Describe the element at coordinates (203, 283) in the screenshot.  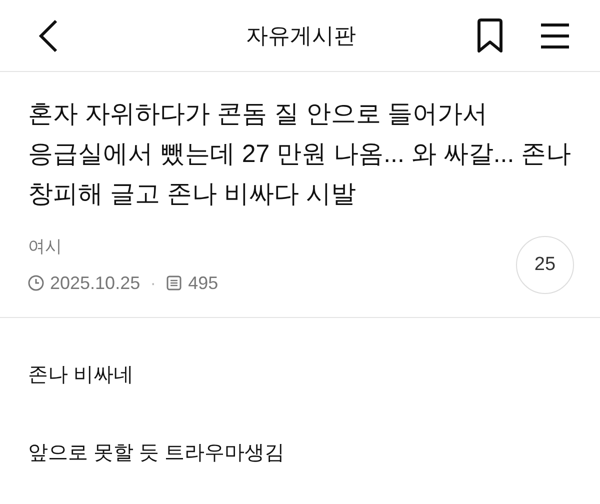
I see `view-count: 495` at that location.